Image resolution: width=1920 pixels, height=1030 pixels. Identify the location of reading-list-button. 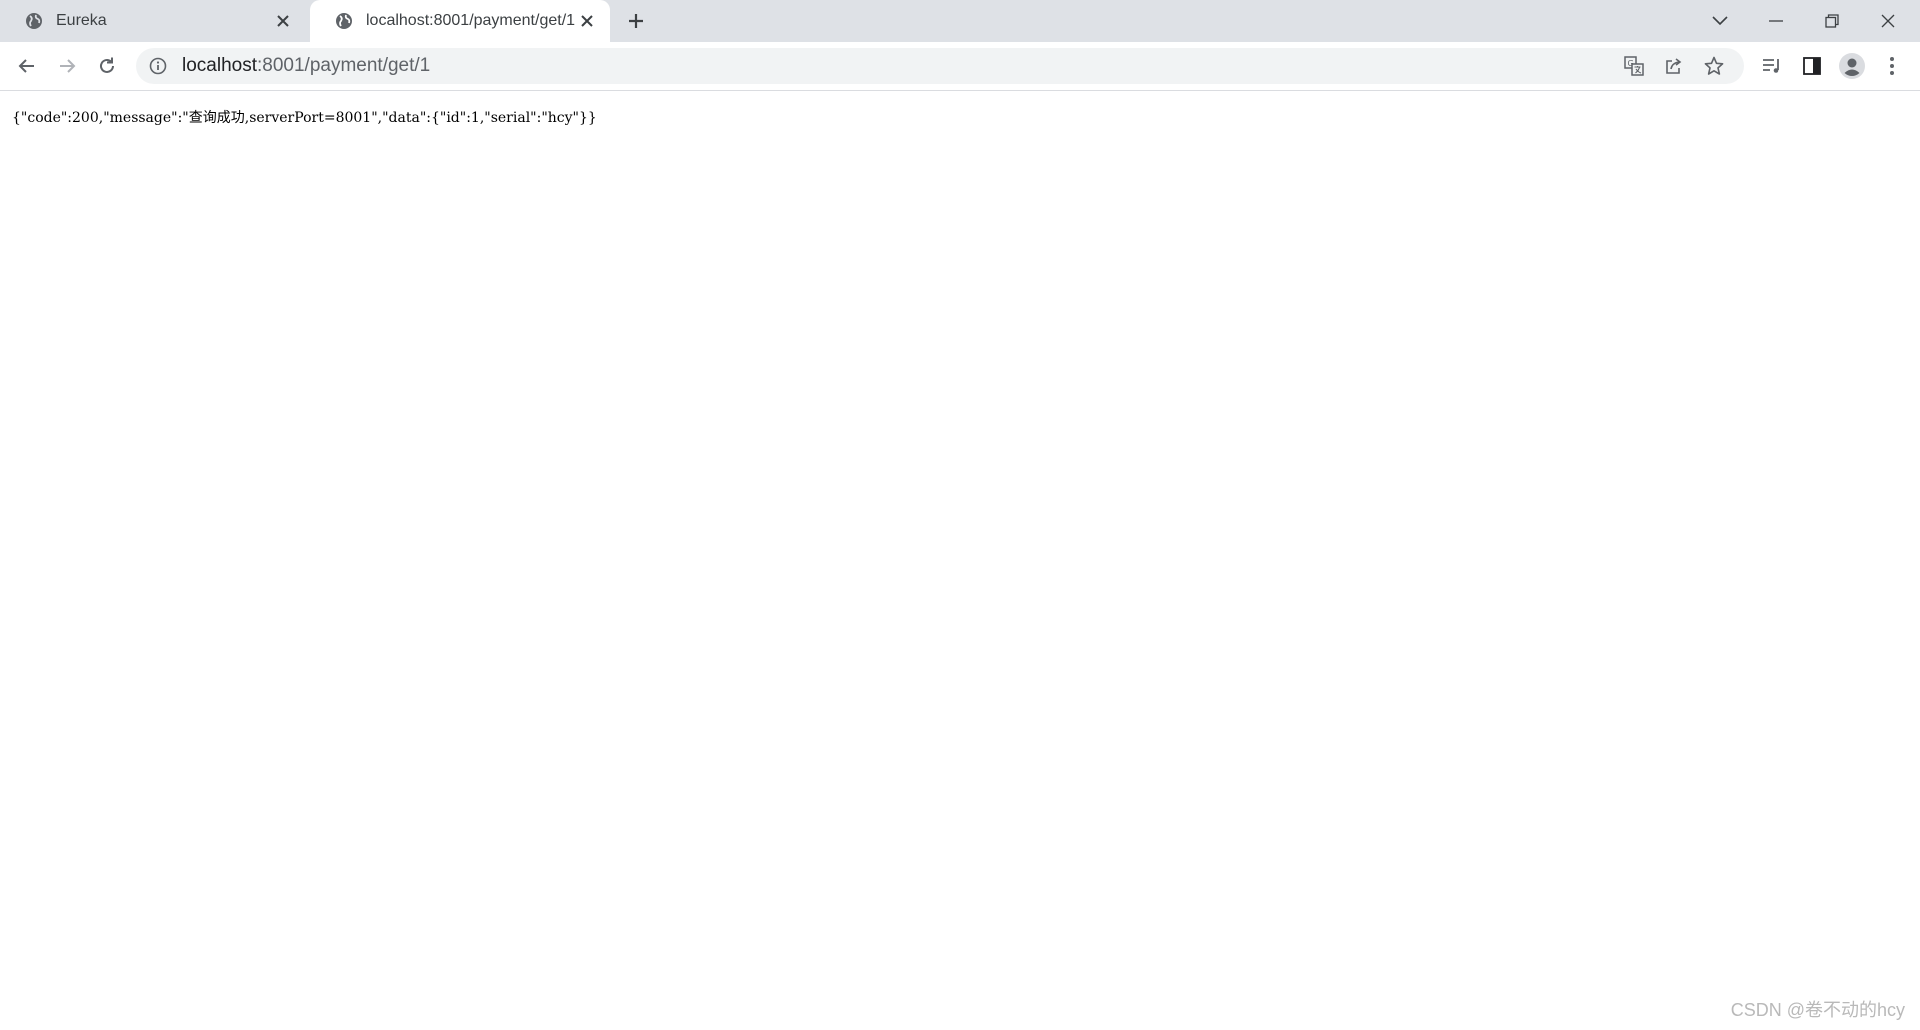
(1772, 66).